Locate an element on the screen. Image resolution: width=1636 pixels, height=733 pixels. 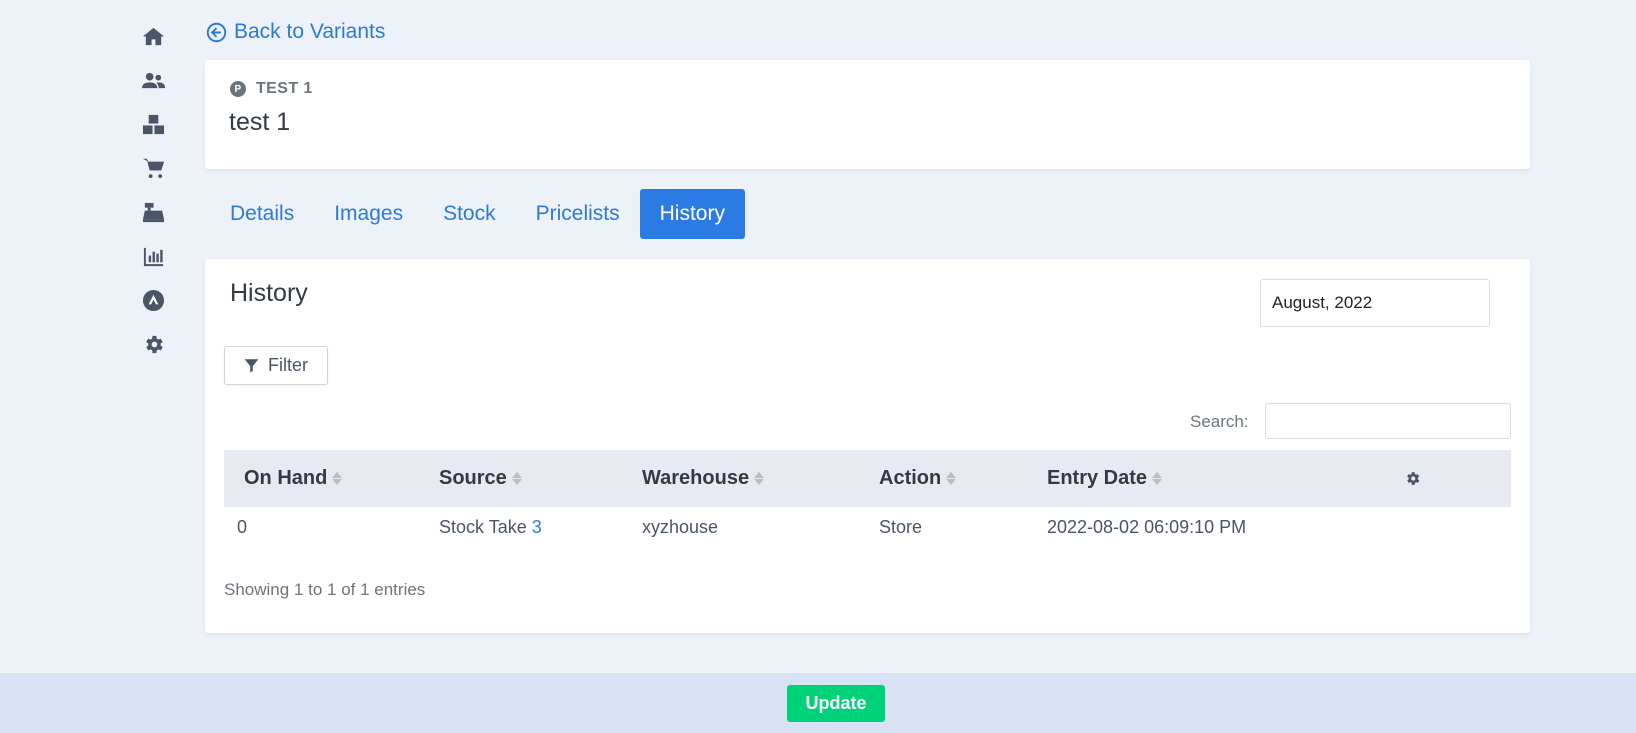
product-header-card: P TEST 1 test 1 is located at coordinates (867, 114).